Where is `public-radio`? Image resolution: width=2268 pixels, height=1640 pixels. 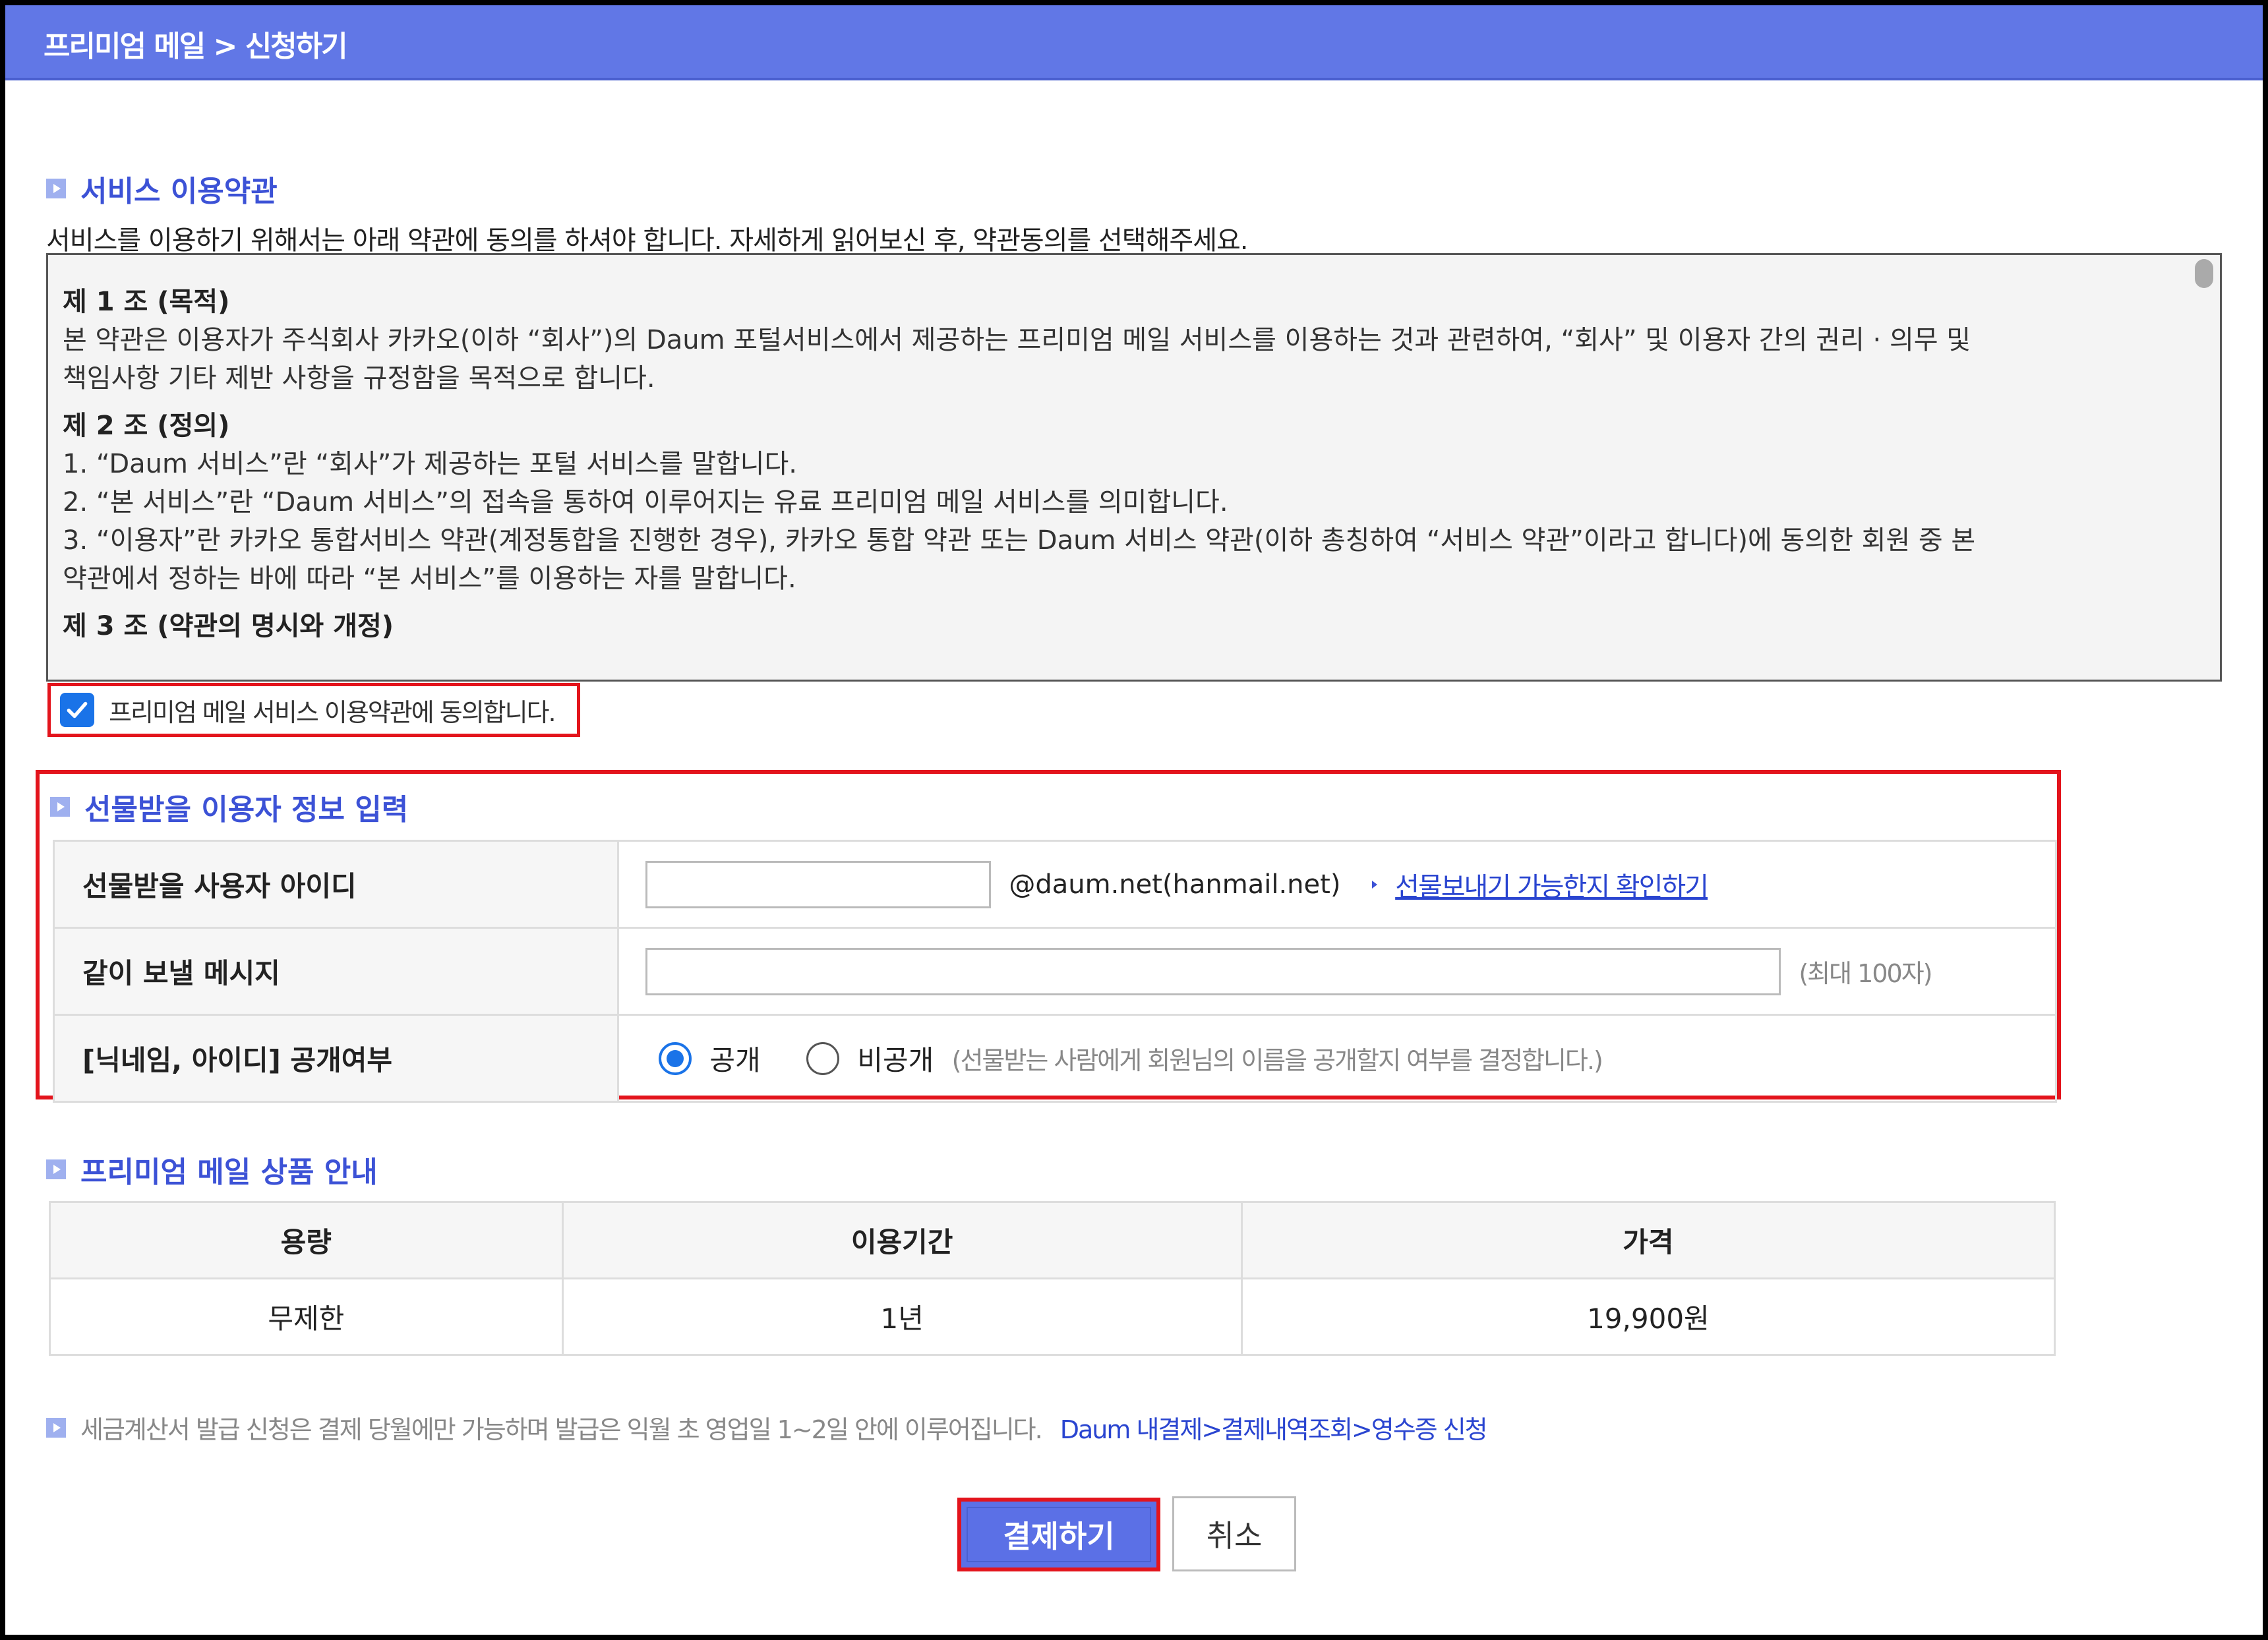 public-radio is located at coordinates (675, 1058).